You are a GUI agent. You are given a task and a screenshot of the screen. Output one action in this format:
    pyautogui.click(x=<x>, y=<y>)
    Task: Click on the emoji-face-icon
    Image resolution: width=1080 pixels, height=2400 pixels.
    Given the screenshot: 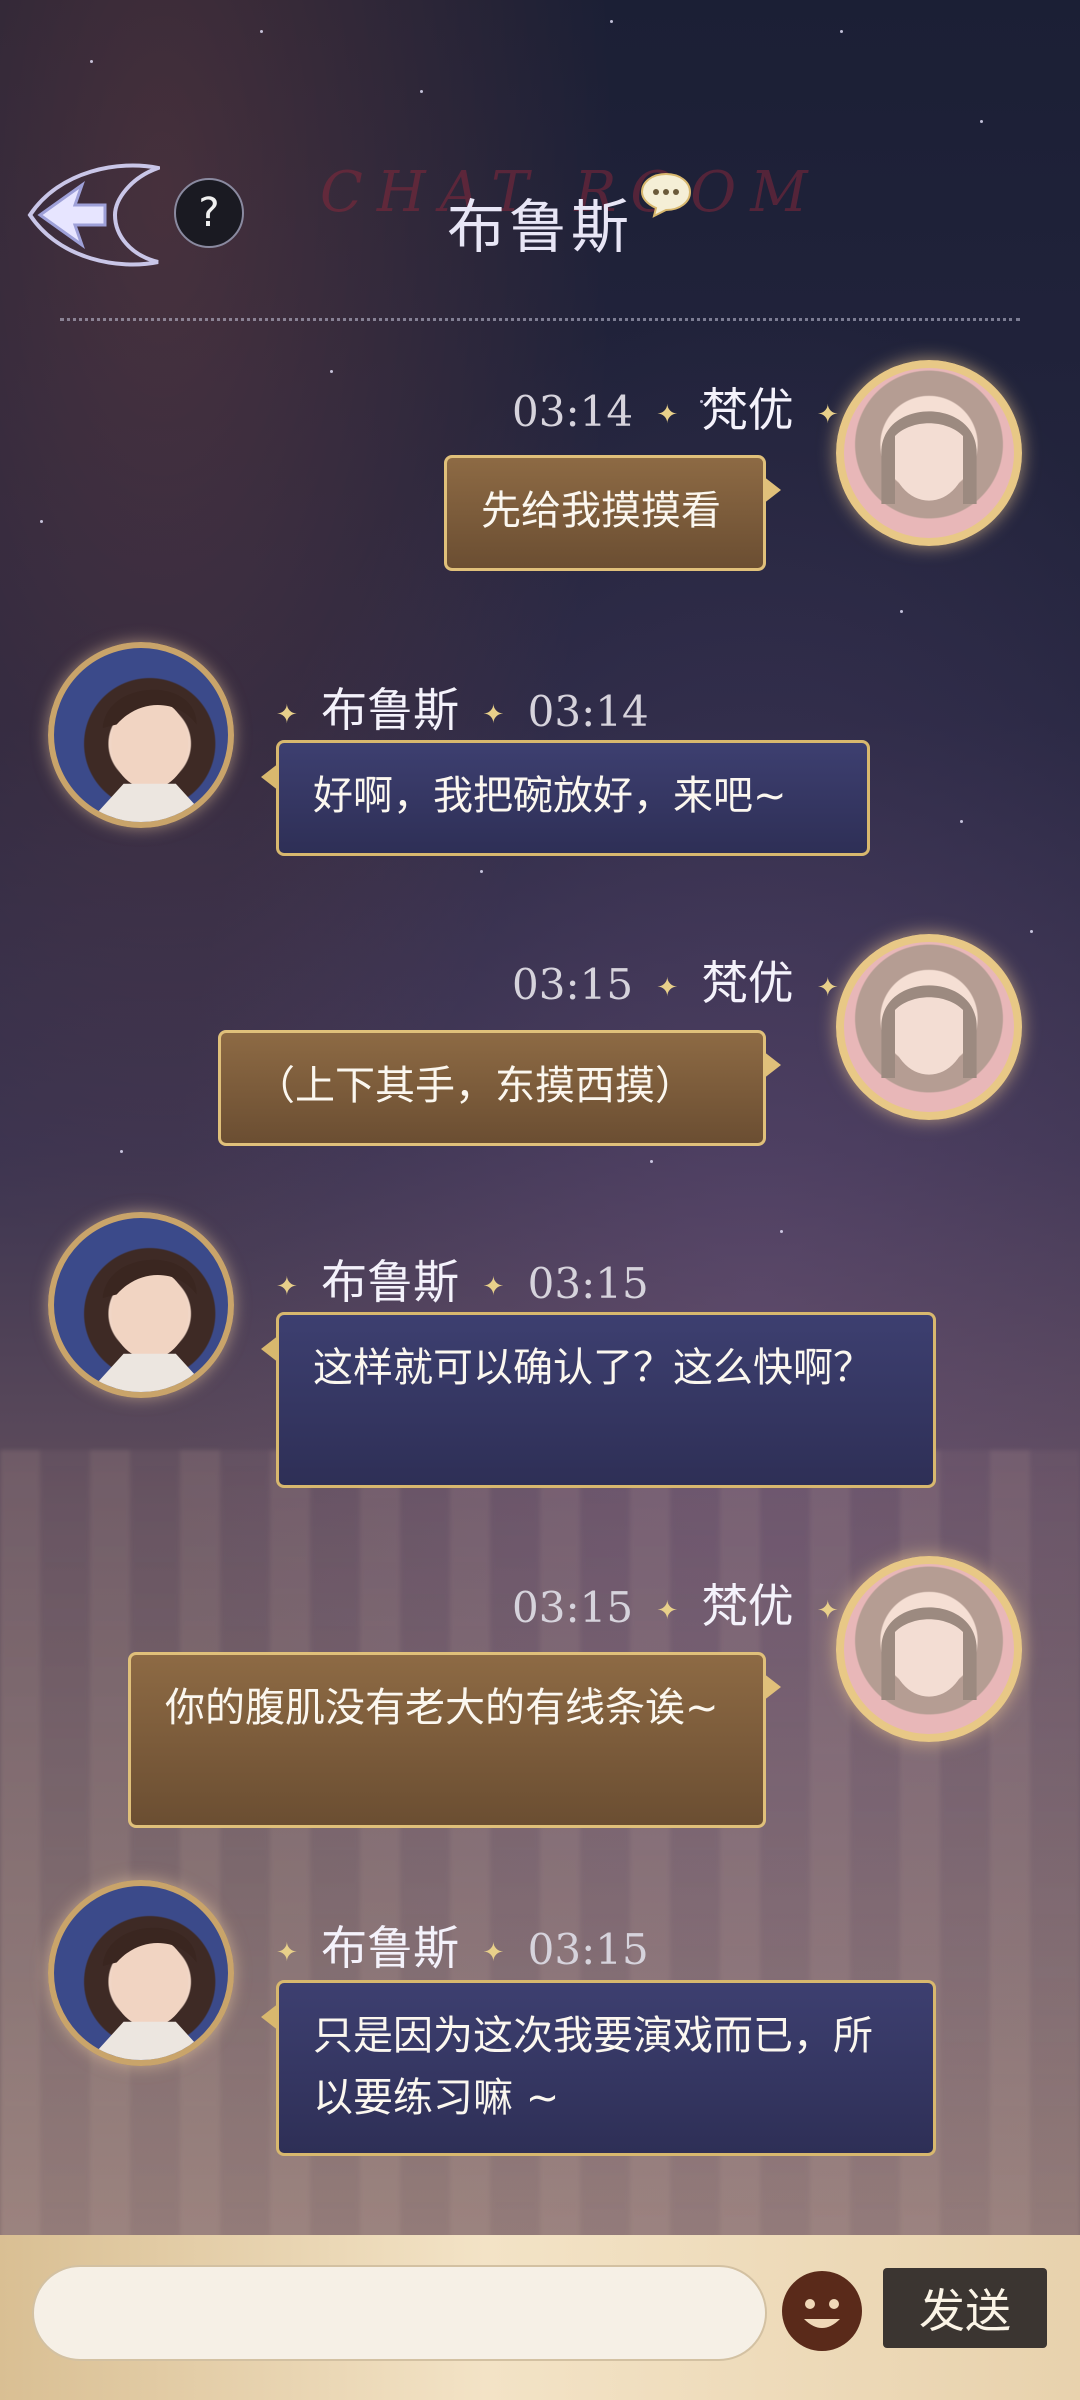 What is the action you would take?
    pyautogui.click(x=822, y=2311)
    